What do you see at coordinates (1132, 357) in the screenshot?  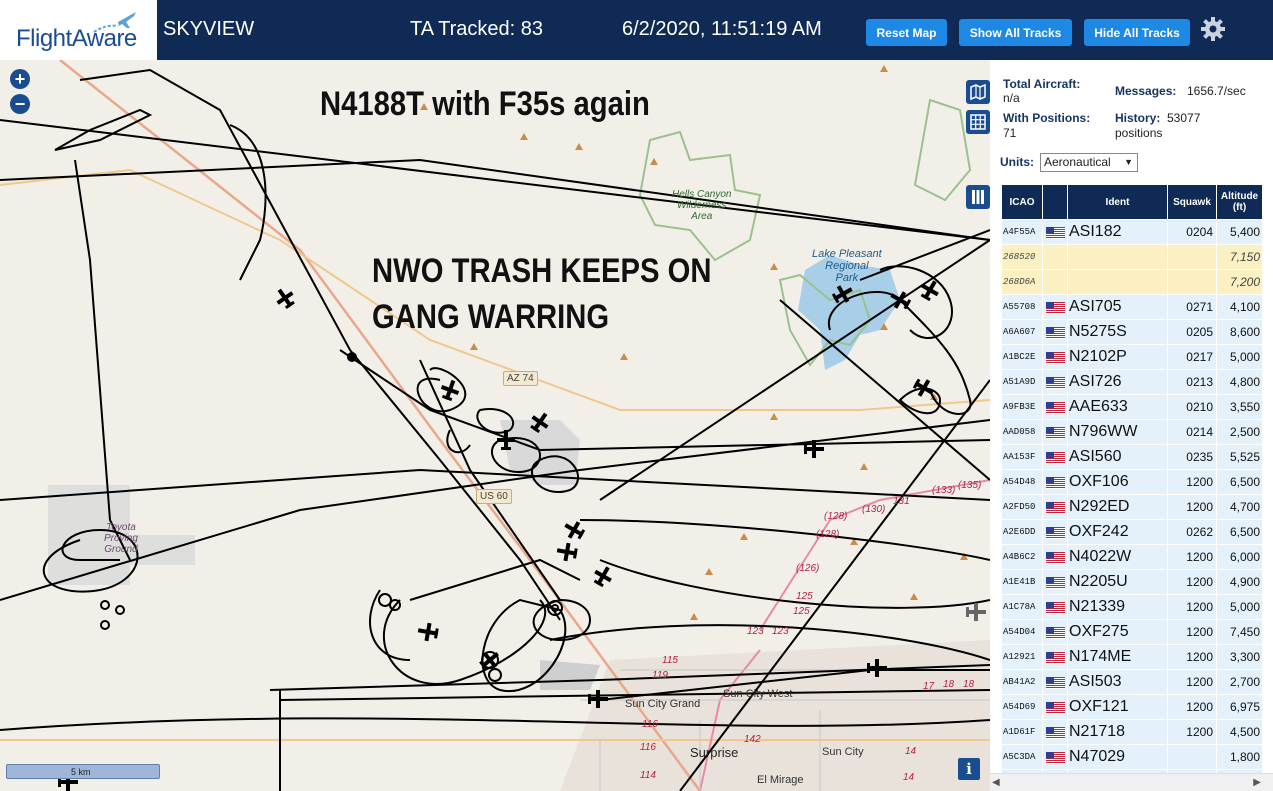 I see `table-row: A1BC2E N2102P 0217 5,000` at bounding box center [1132, 357].